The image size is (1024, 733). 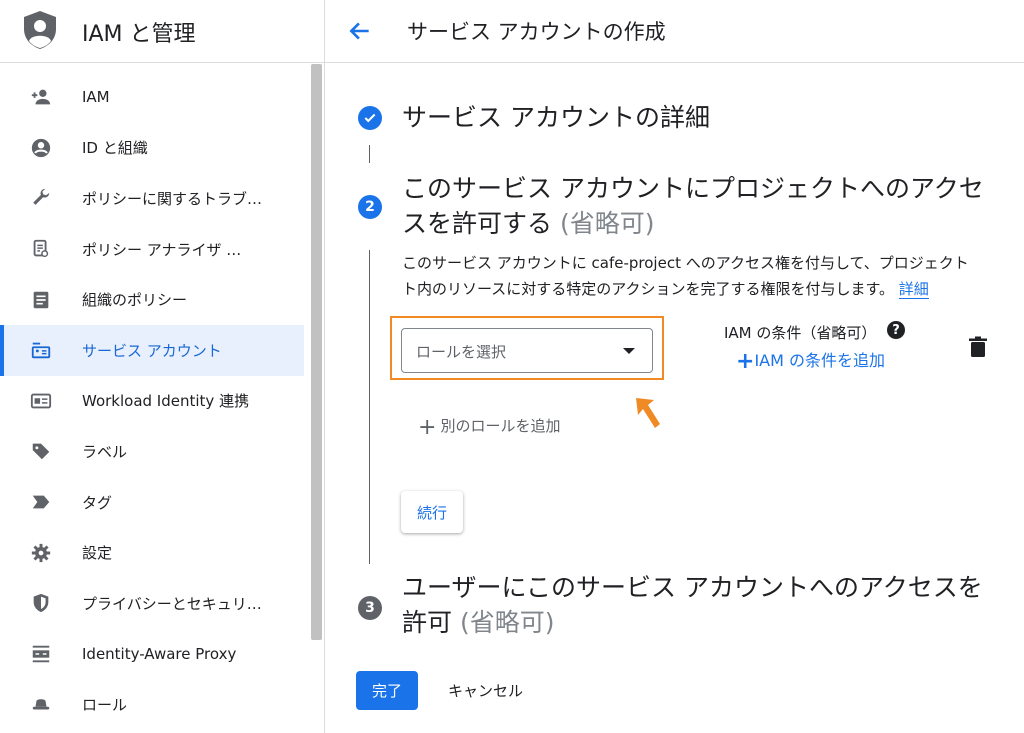 I want to click on step1-title: サービス アカウントの詳細, so click(x=556, y=117).